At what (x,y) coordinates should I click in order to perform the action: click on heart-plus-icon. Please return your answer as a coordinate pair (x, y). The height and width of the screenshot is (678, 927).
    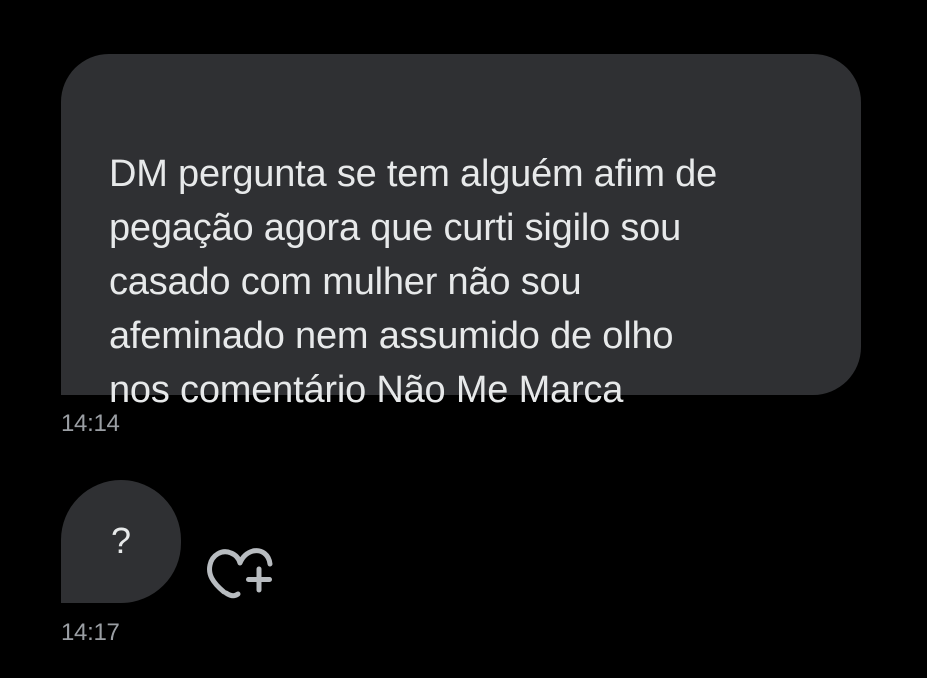
    Looking at the image, I should click on (240, 573).